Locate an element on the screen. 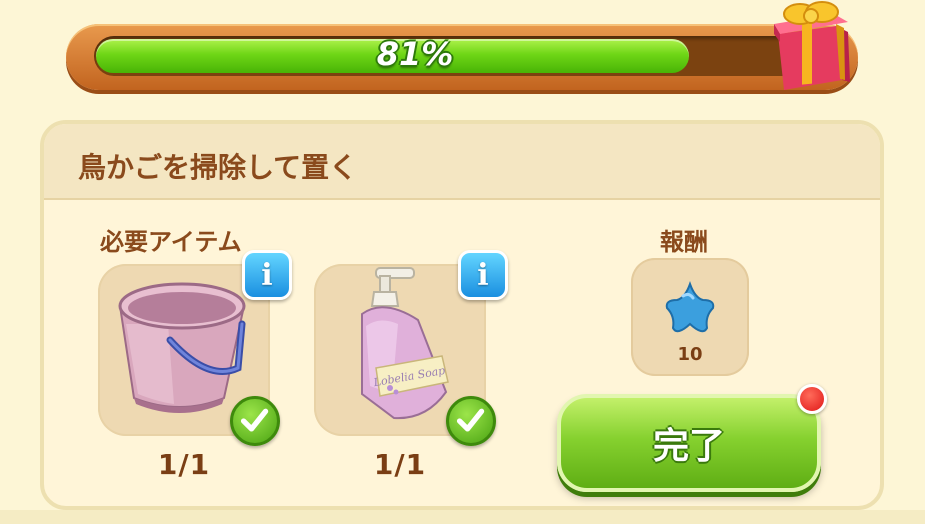 The width and height of the screenshot is (925, 524). complete-button-label: 完了 is located at coordinates (688, 446).